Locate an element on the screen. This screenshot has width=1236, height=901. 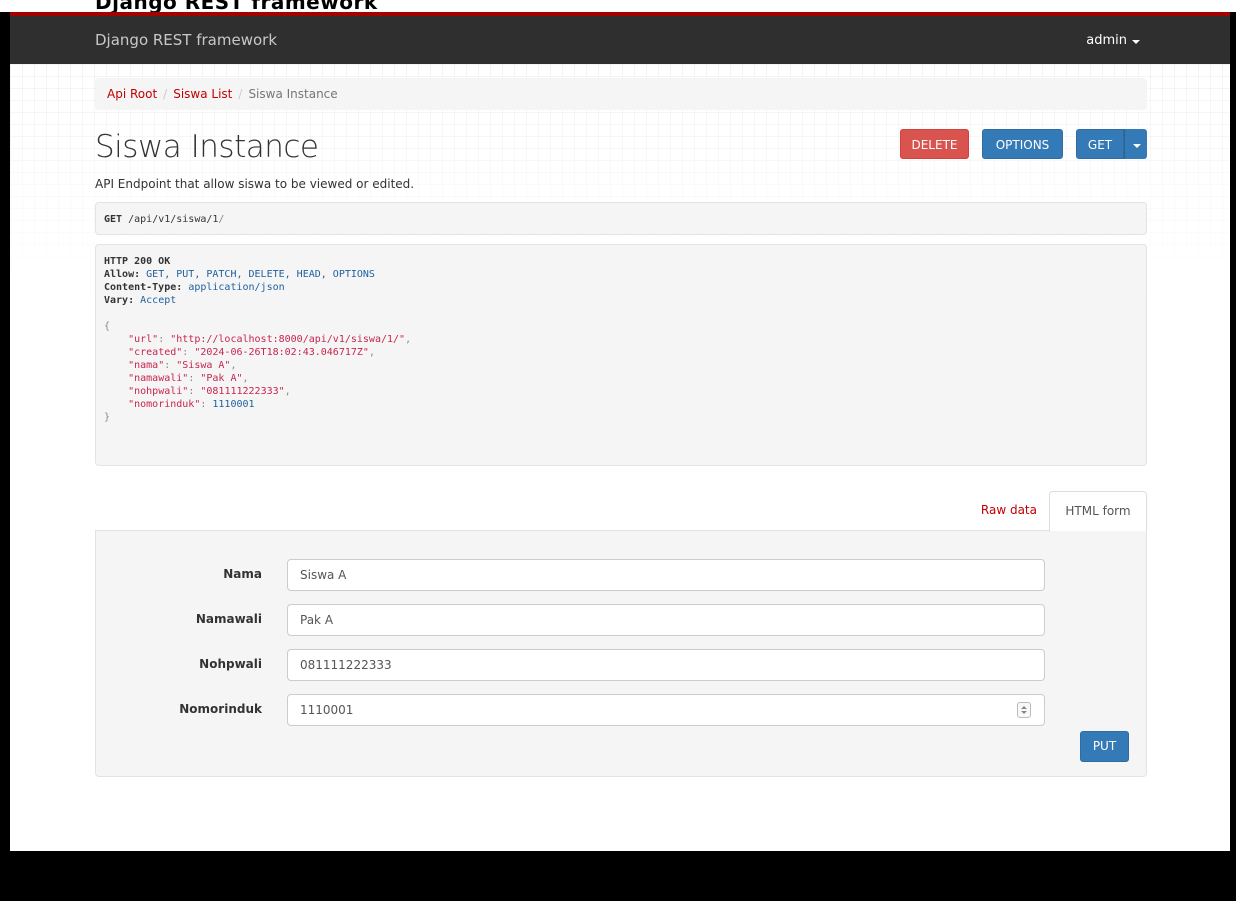
json-open-brace: { is located at coordinates (107, 326).